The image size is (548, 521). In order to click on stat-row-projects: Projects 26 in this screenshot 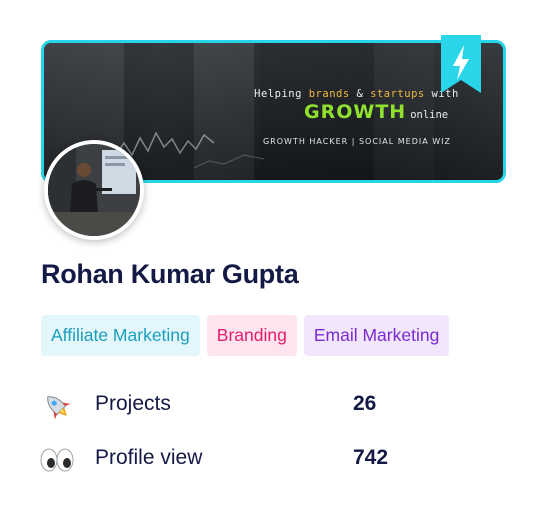, I will do `click(250, 406)`.